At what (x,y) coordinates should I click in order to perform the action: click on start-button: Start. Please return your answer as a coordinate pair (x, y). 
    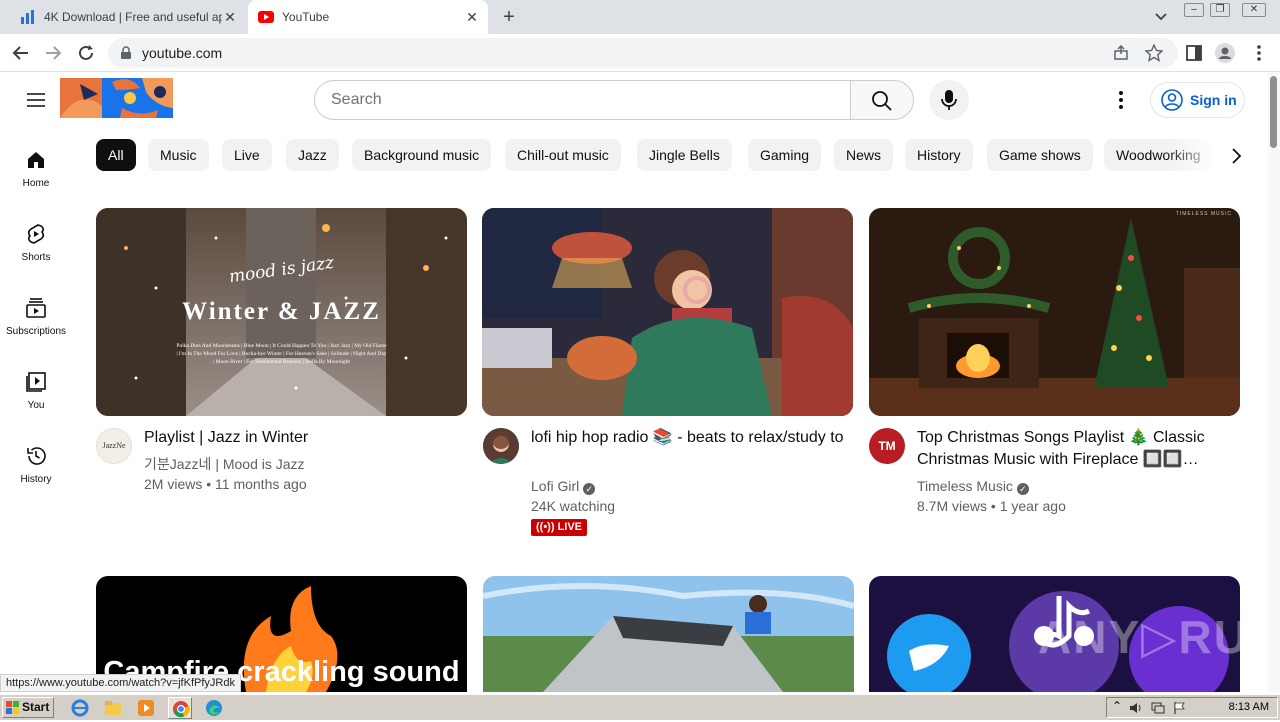
    Looking at the image, I should click on (28, 707).